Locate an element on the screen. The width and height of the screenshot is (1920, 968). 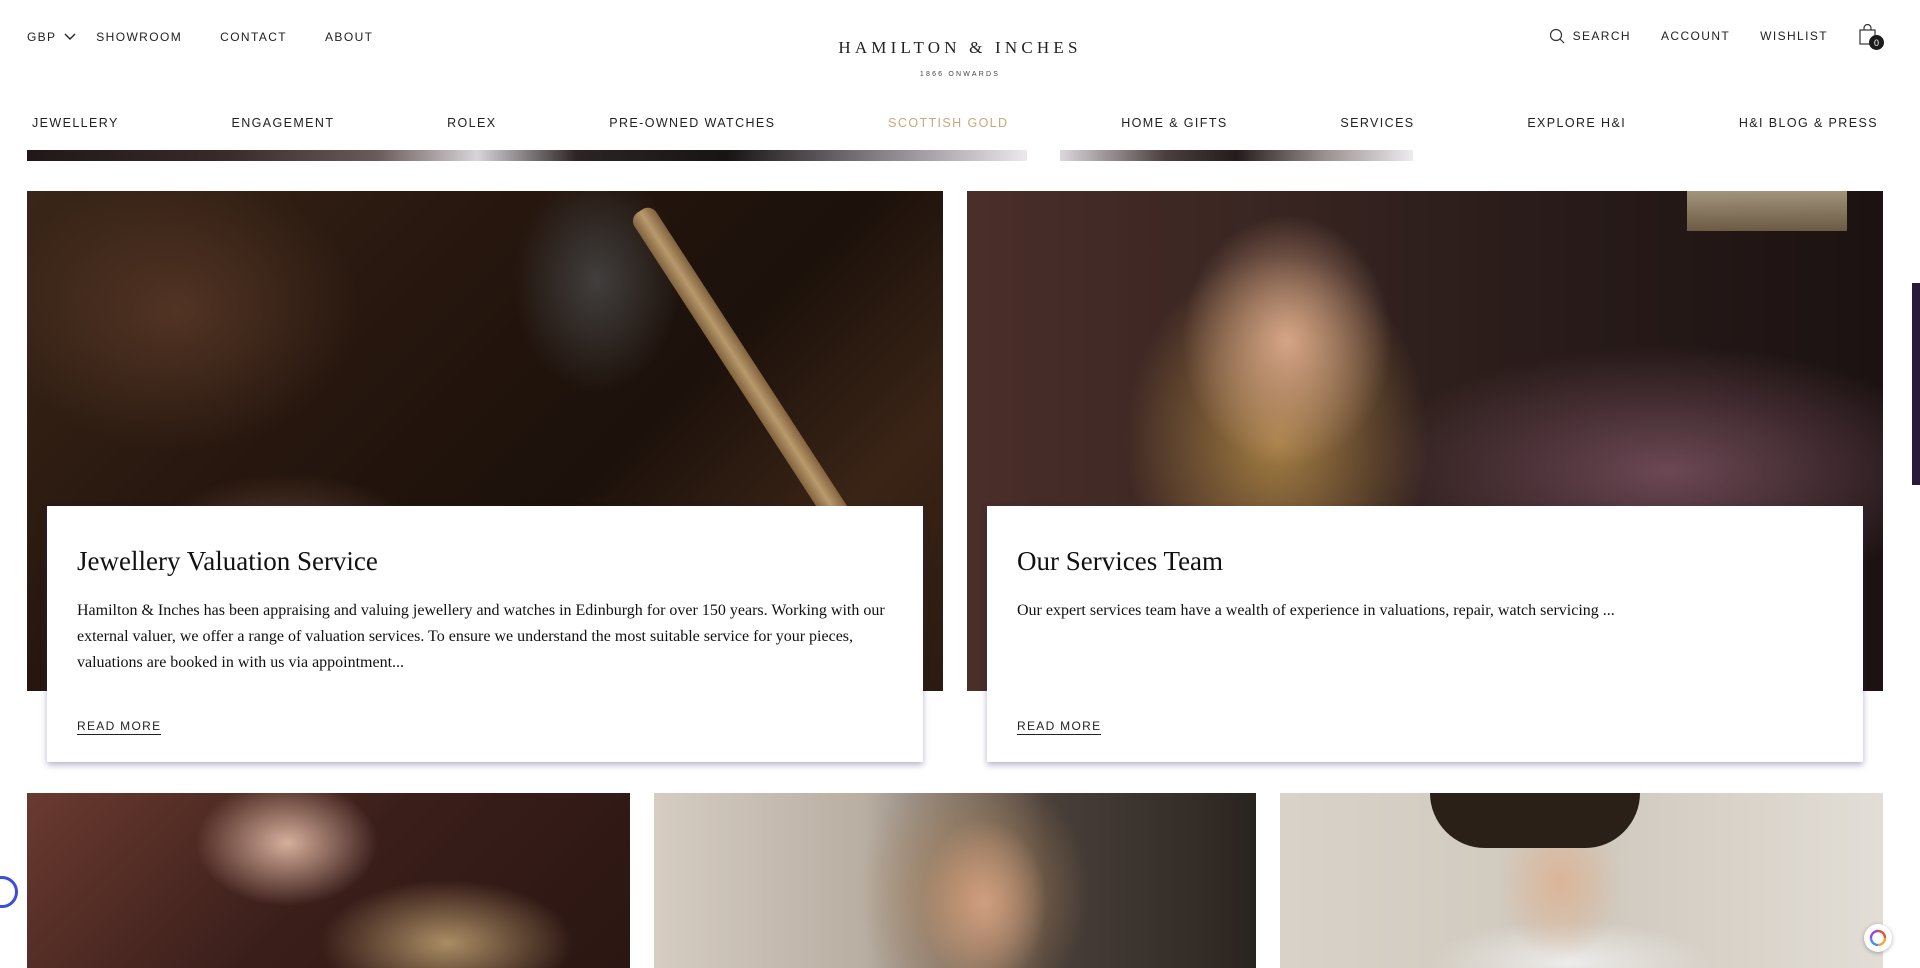
wishlist-link: WISHLIST is located at coordinates (1794, 36).